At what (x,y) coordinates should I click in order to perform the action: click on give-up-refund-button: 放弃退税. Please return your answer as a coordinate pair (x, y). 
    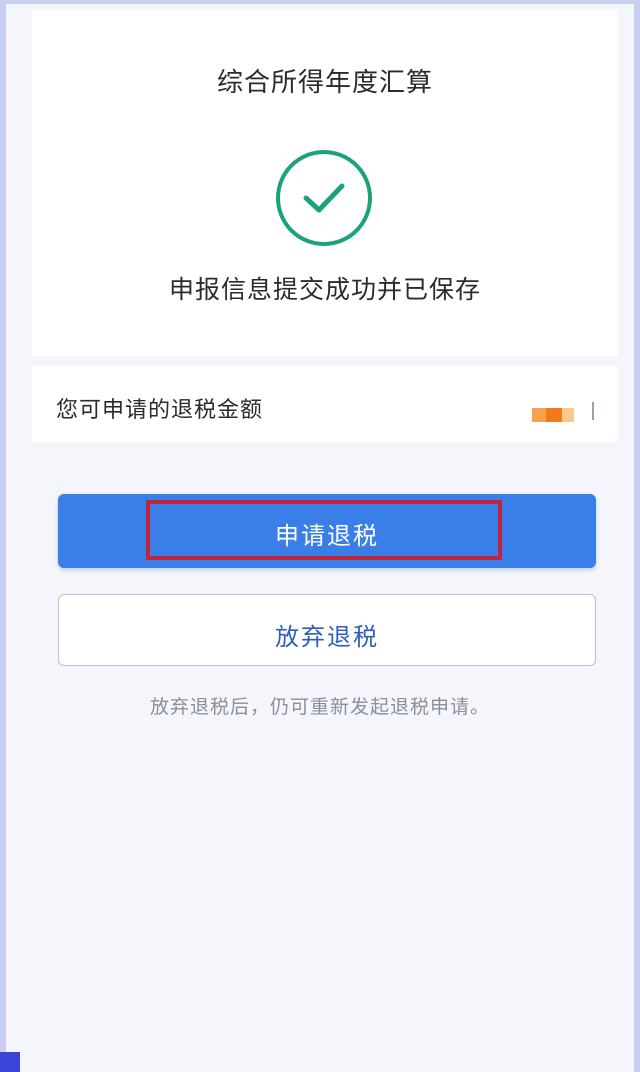
    Looking at the image, I should click on (327, 630).